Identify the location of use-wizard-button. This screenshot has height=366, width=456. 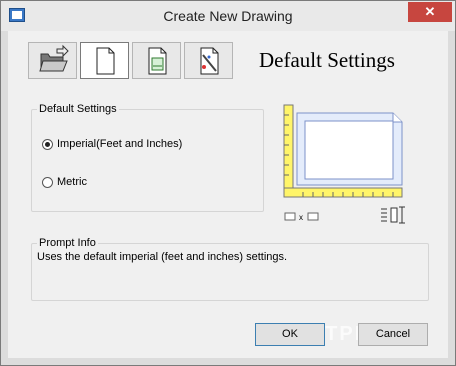
(208, 60).